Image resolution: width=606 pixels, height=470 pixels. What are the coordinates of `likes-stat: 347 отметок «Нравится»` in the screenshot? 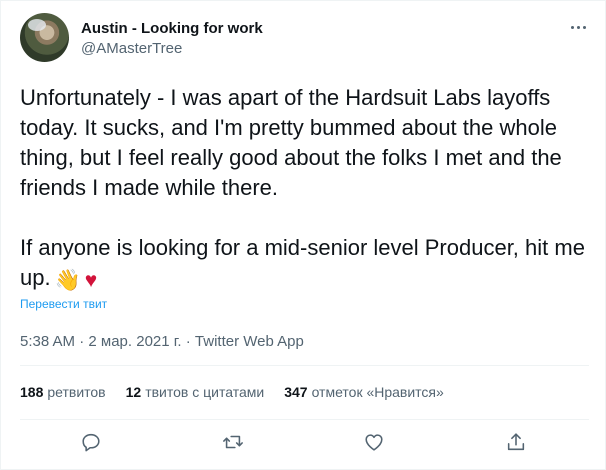 It's located at (364, 392).